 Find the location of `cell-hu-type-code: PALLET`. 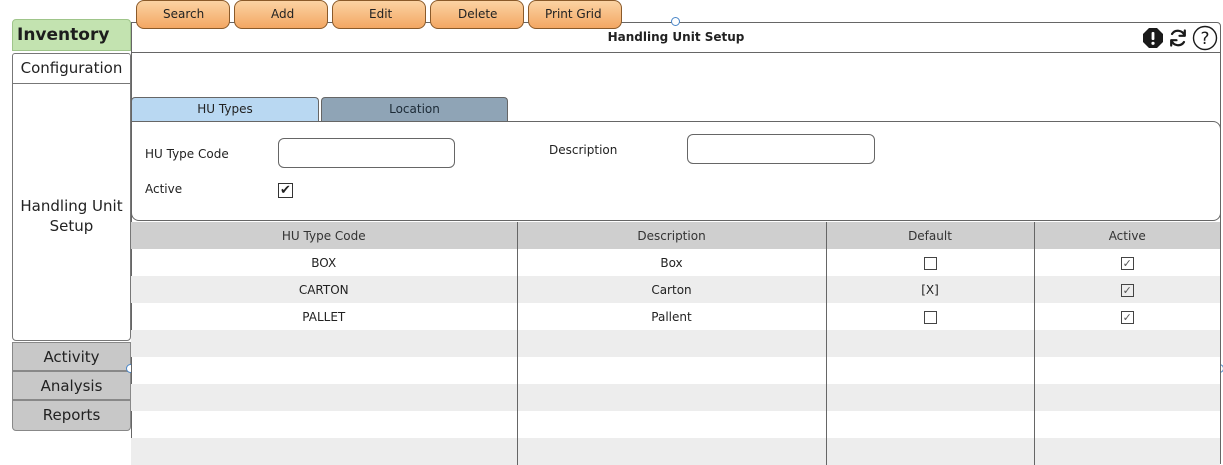

cell-hu-type-code: PALLET is located at coordinates (324, 316).